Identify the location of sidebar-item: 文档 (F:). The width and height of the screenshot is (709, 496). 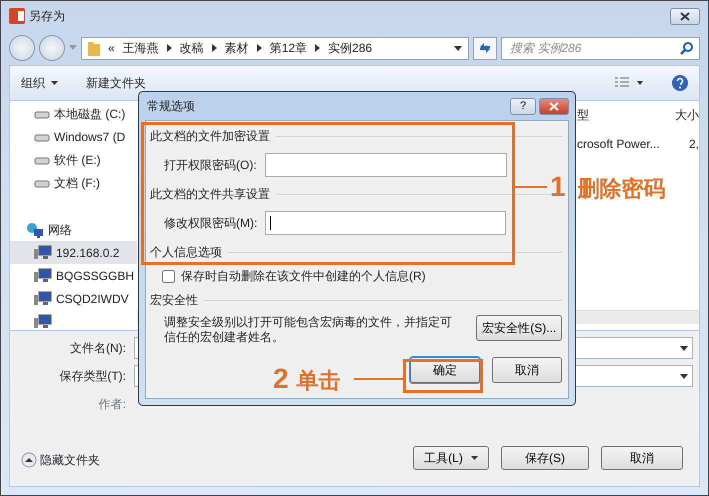
(73, 182).